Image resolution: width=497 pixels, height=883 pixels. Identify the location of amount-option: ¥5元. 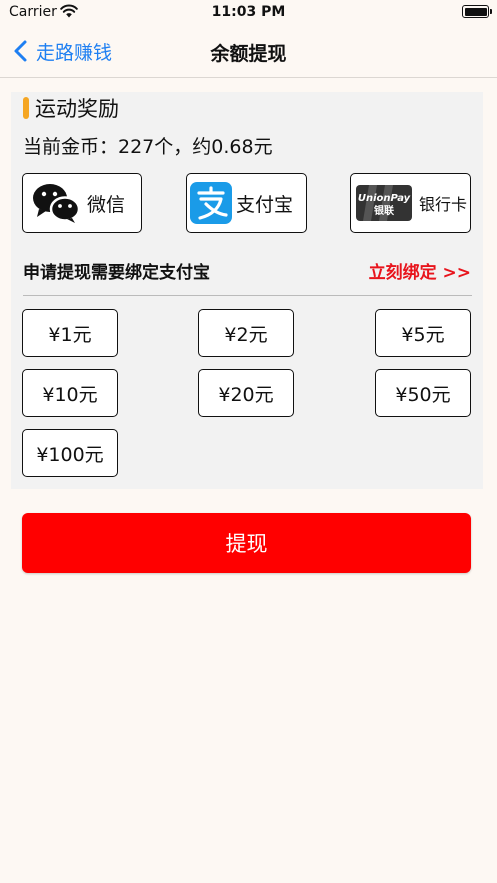
(423, 333).